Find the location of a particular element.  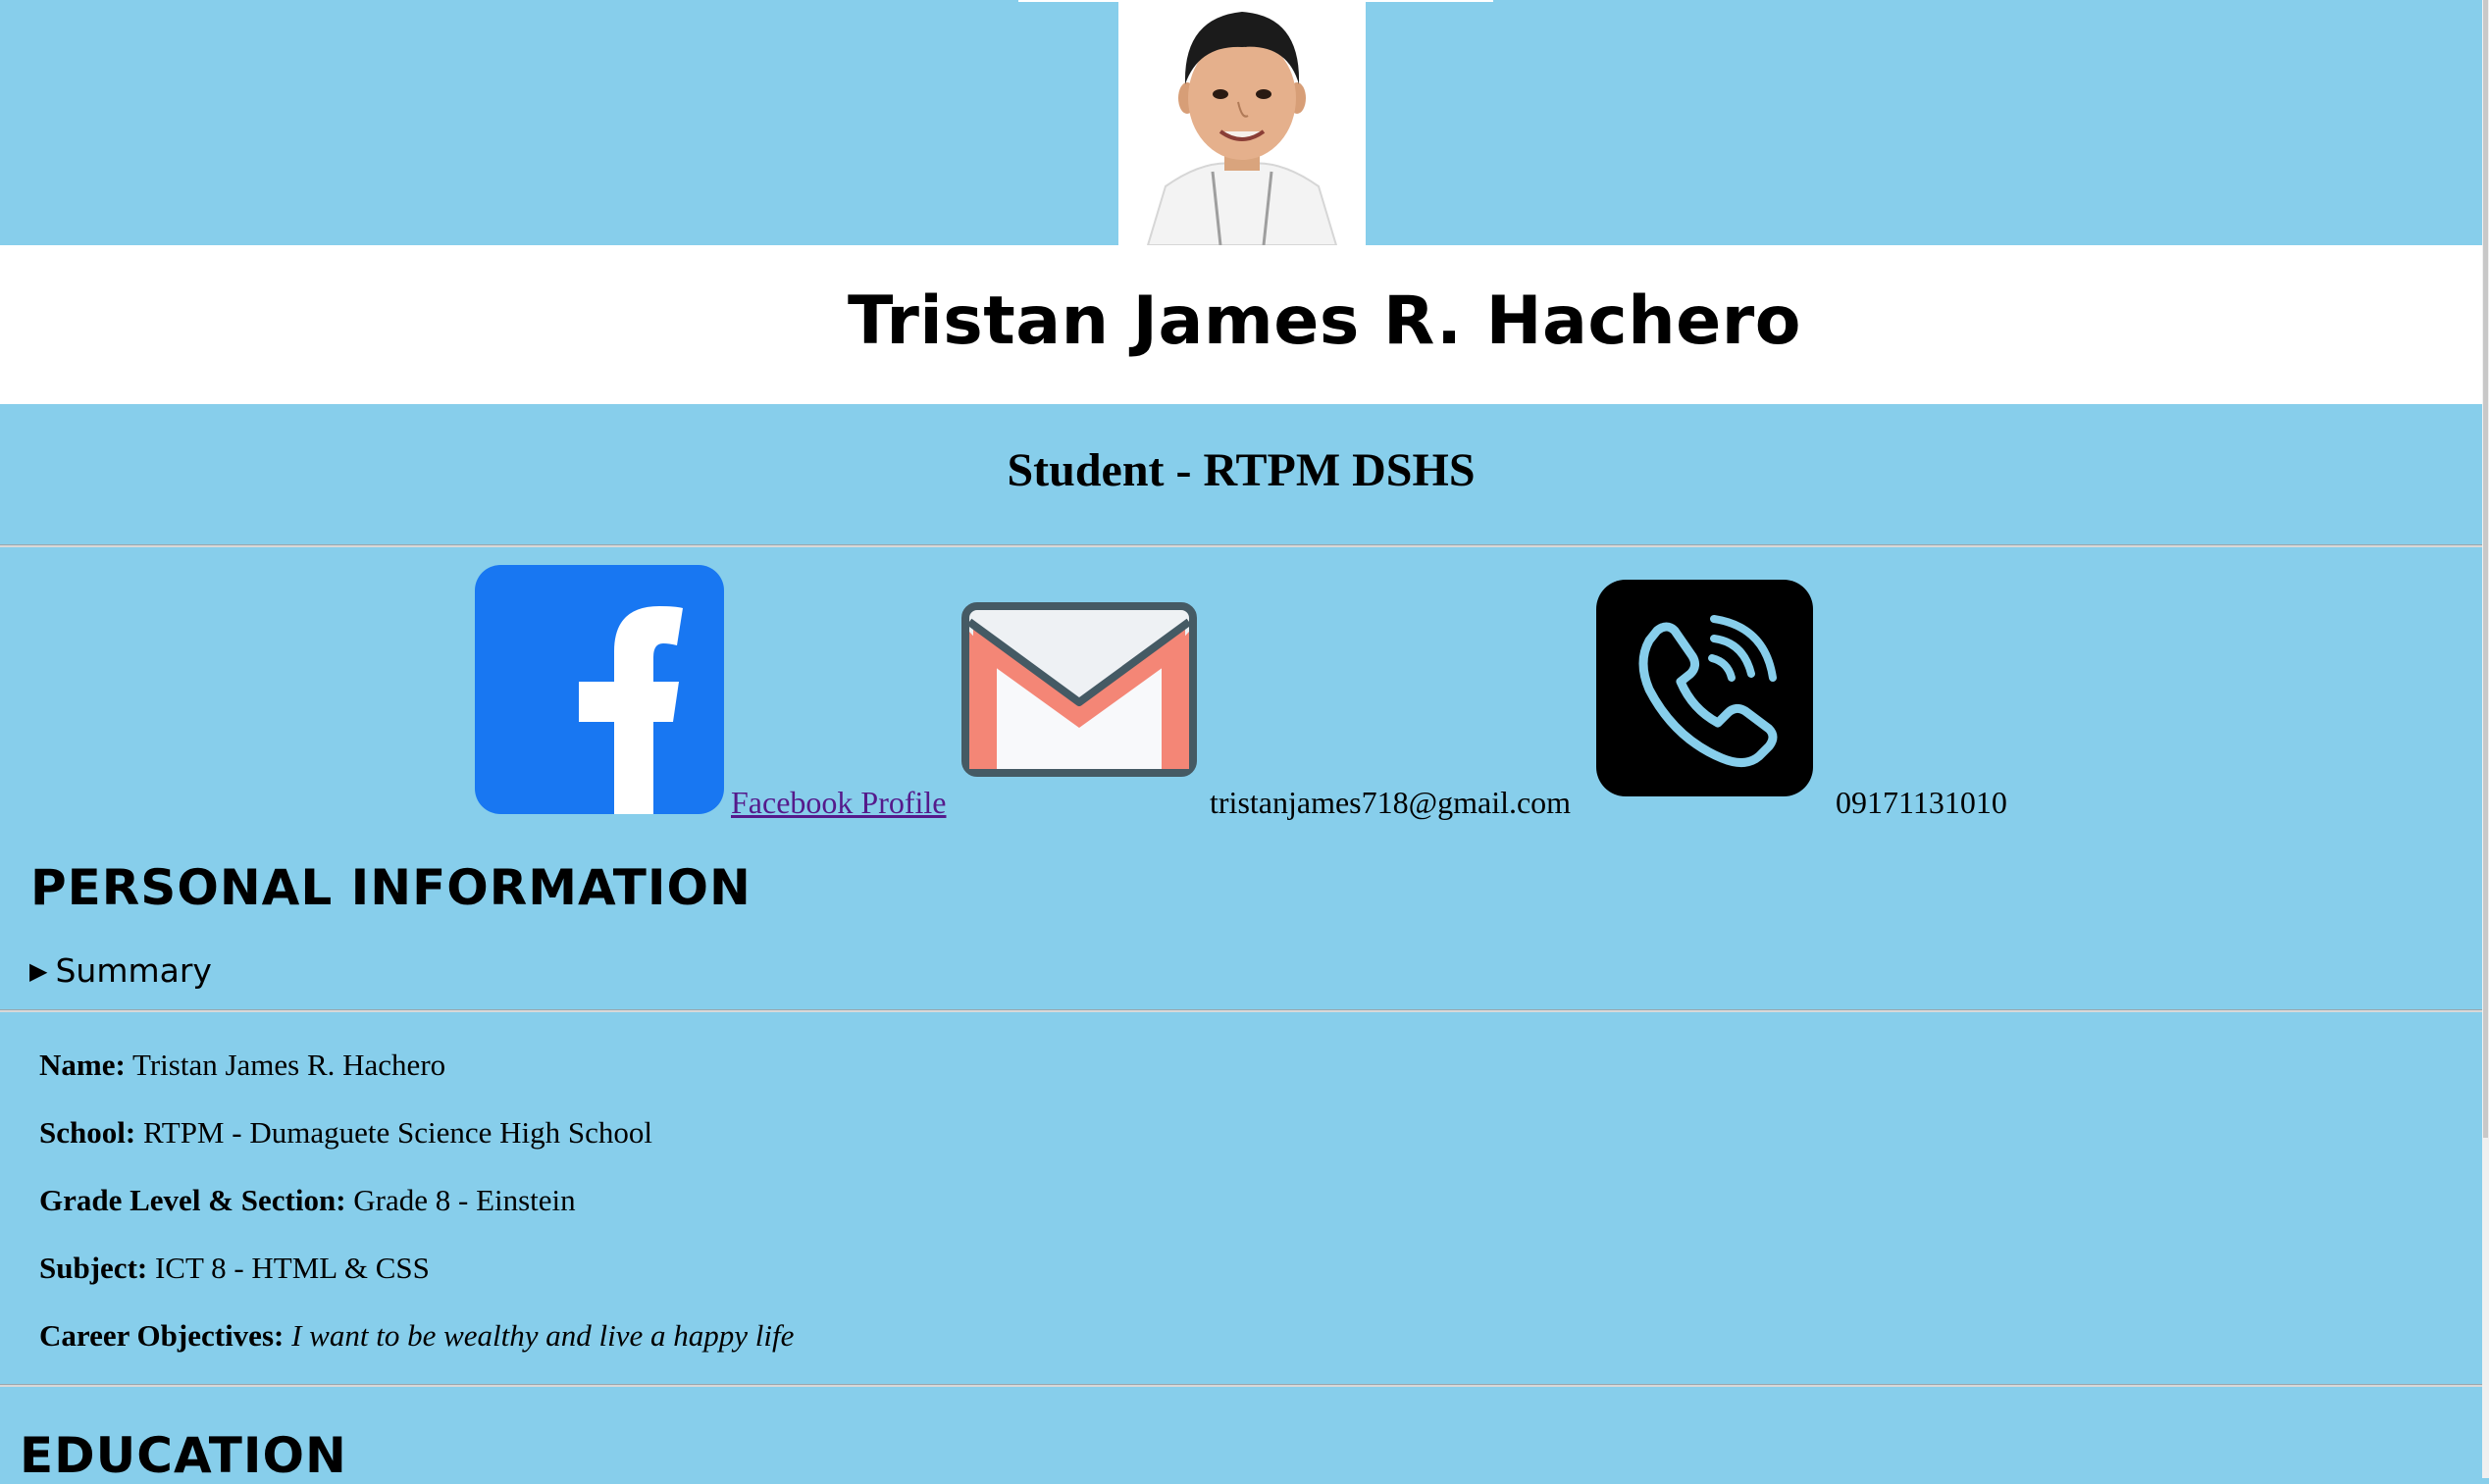

email-text: tristanjames718@gmail.com is located at coordinates (1391, 802).